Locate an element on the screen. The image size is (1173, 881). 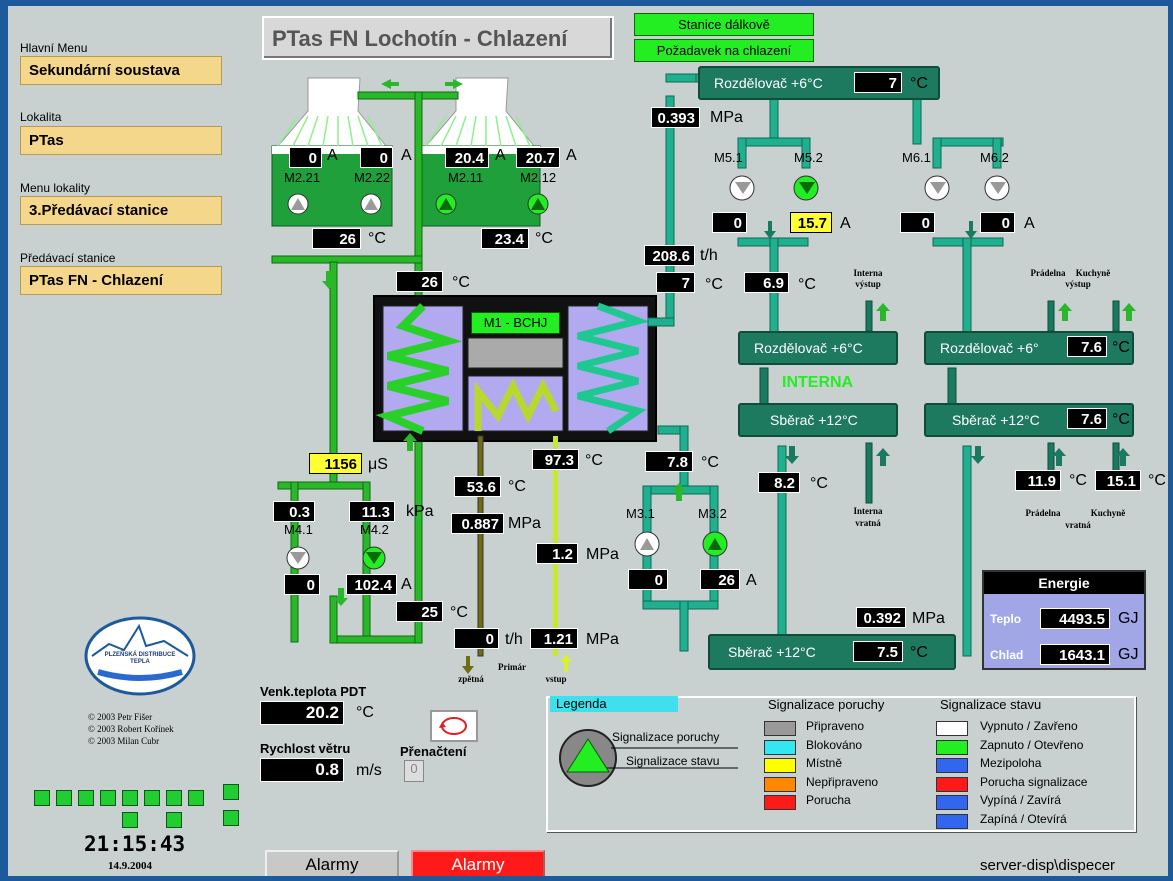
m61-current: 0 is located at coordinates (917, 222).